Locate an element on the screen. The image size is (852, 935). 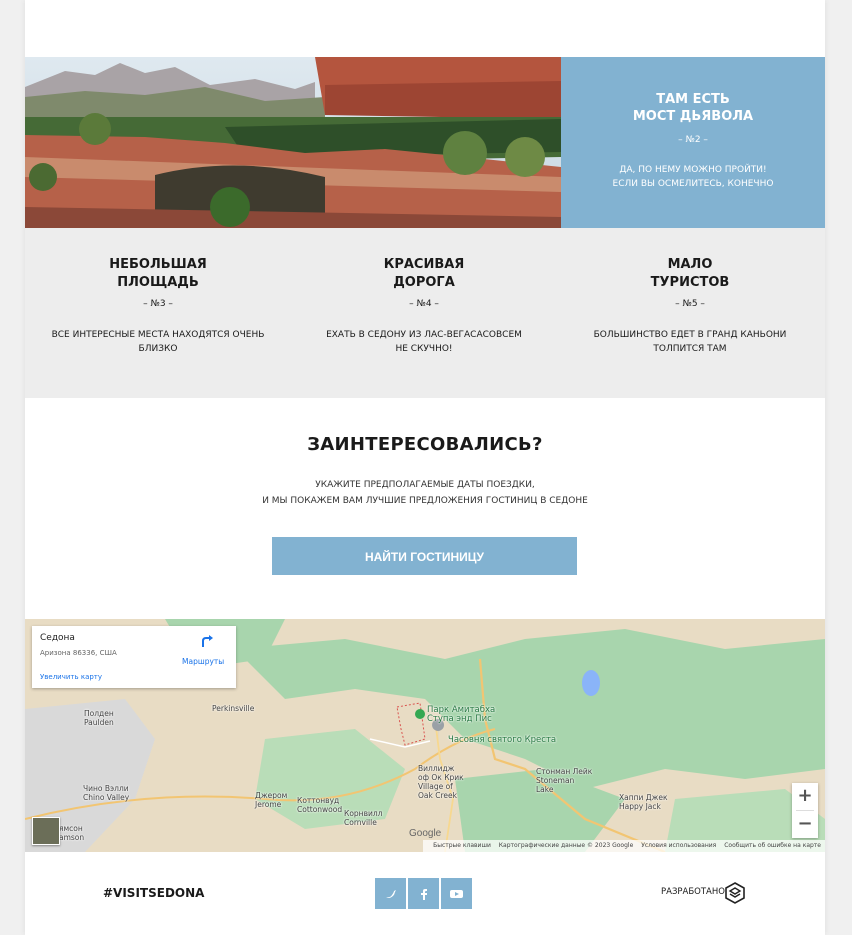
map-label-cornville: Корнвилл Cornville is located at coordinates (363, 818).